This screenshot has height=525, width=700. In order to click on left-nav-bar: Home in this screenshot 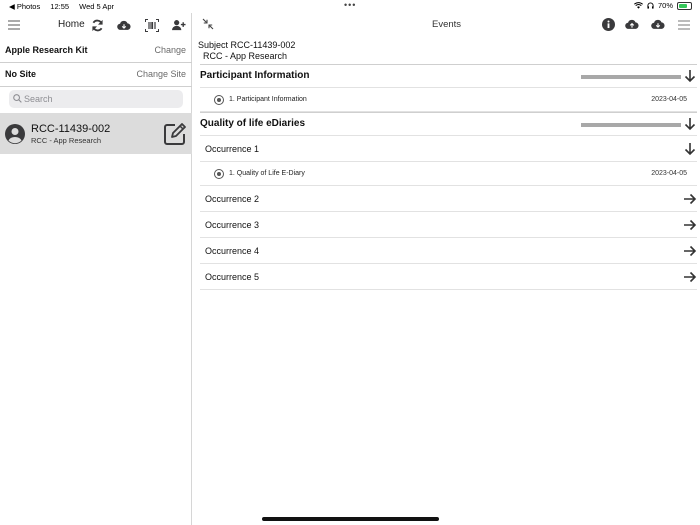, I will do `click(96, 25)`.